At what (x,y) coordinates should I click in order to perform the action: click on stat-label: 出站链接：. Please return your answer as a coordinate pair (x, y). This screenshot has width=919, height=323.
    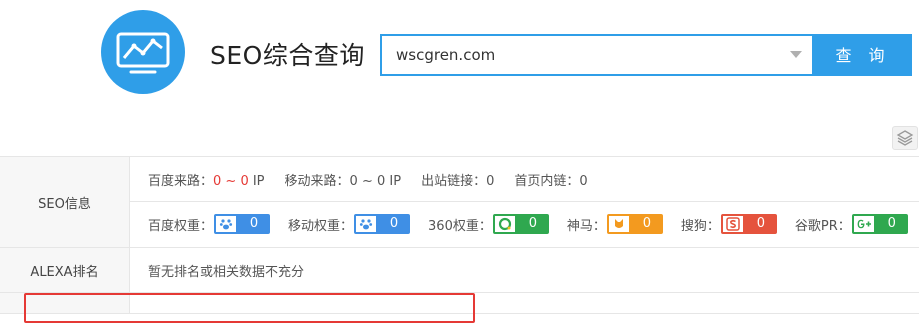
    Looking at the image, I should click on (454, 181).